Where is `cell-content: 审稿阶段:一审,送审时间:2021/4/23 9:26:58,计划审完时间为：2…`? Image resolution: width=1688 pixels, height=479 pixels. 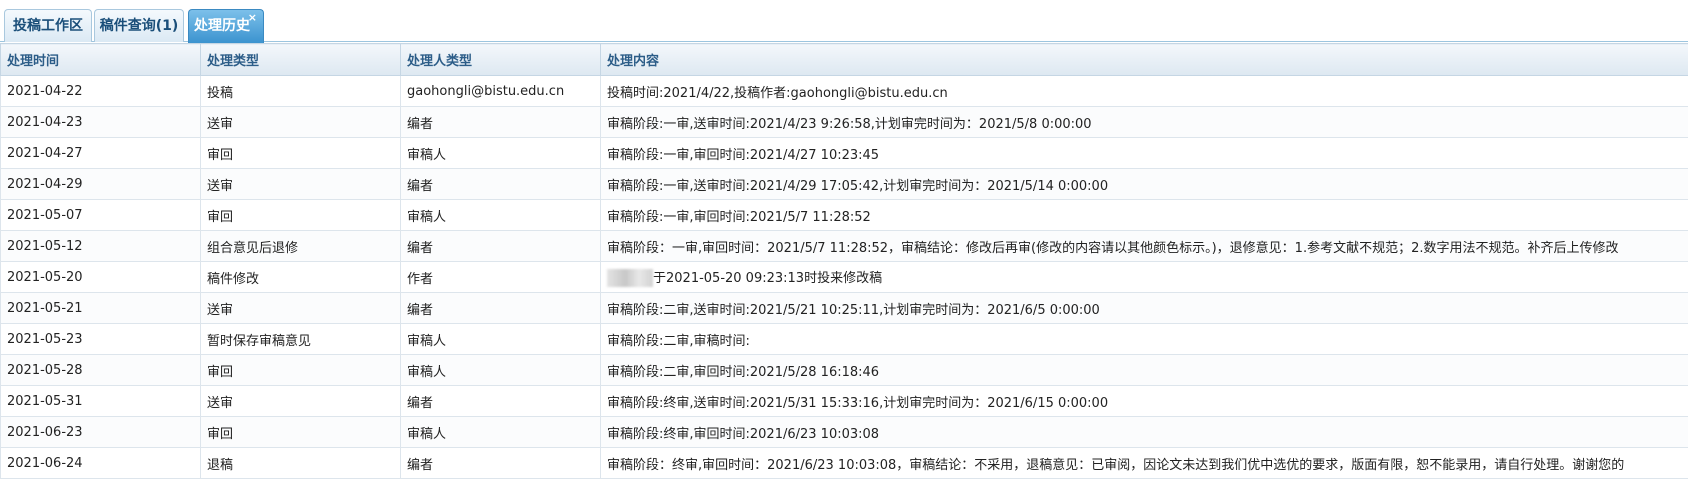
cell-content: 审稿阶段:一审,送审时间:2021/4/23 9:26:58,计划审完时间为：2… is located at coordinates (1144, 122).